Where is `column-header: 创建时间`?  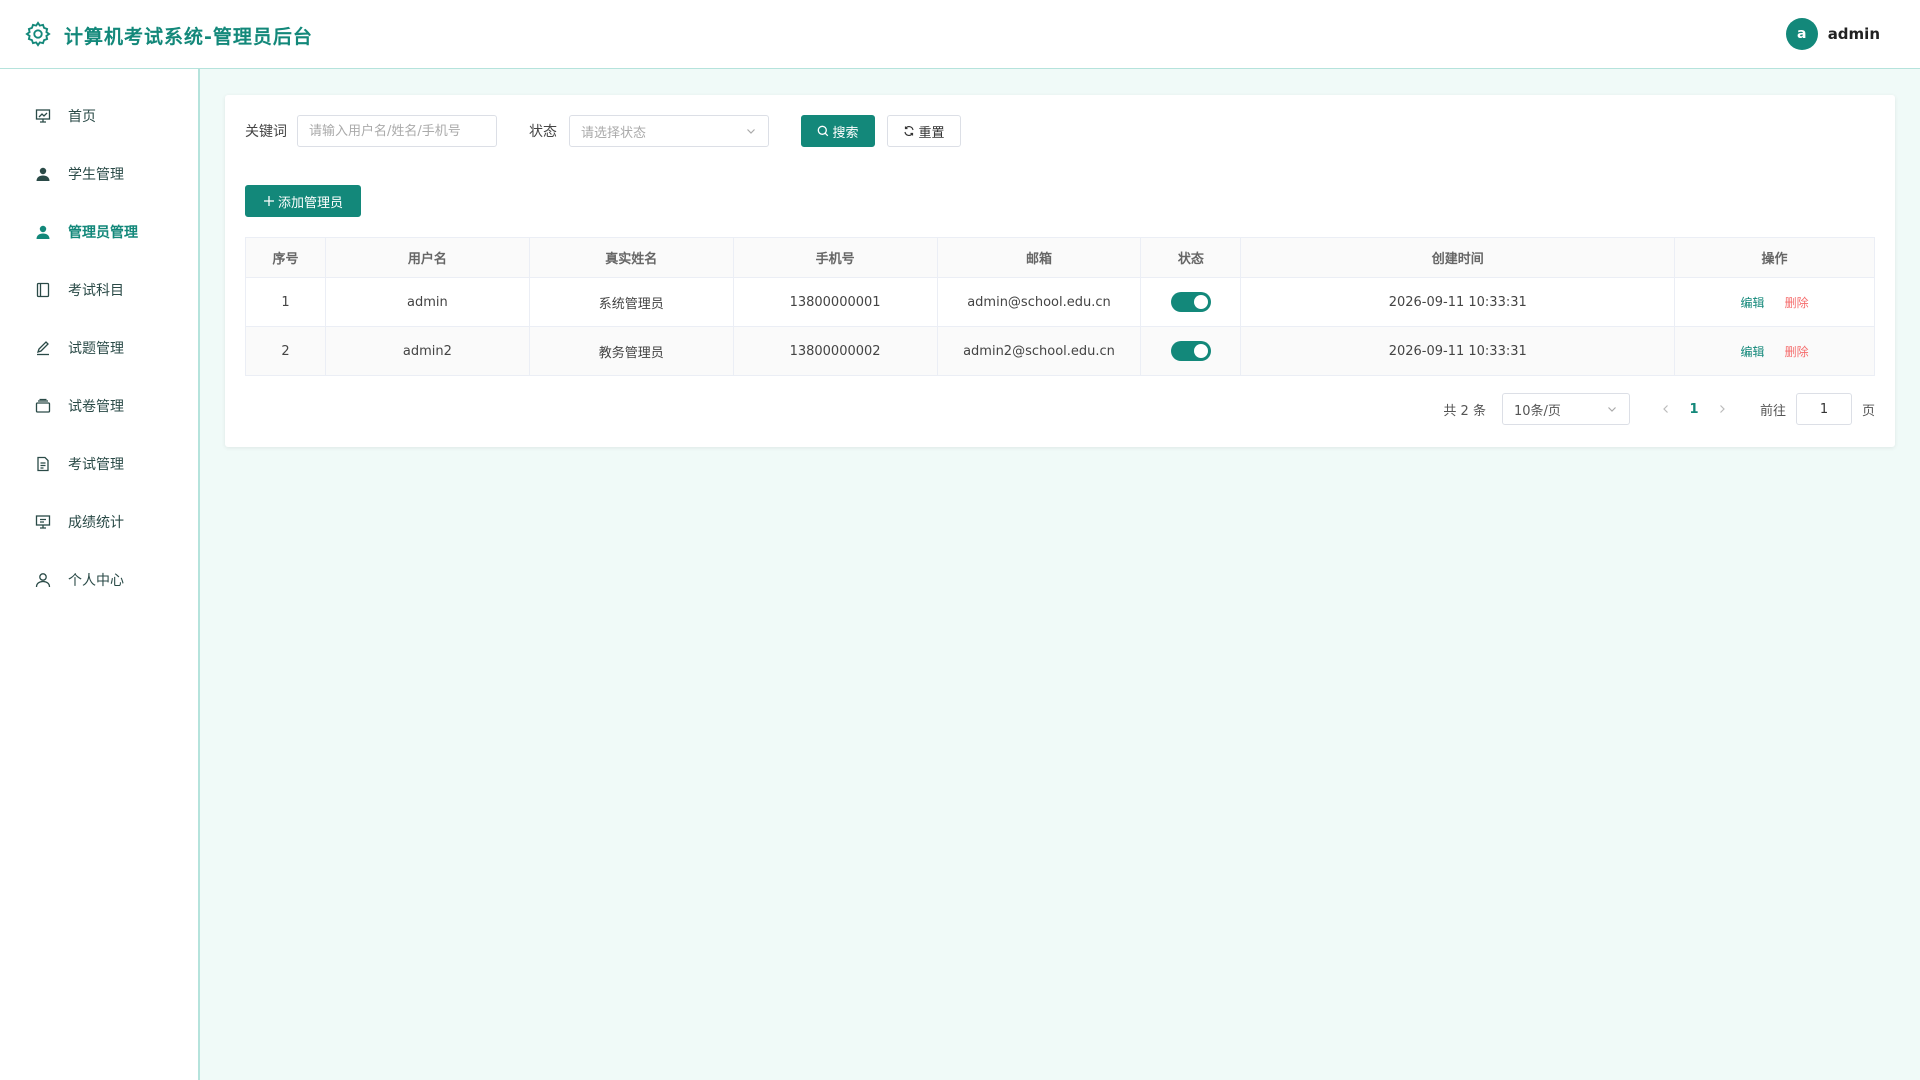 column-header: 创建时间 is located at coordinates (1458, 257).